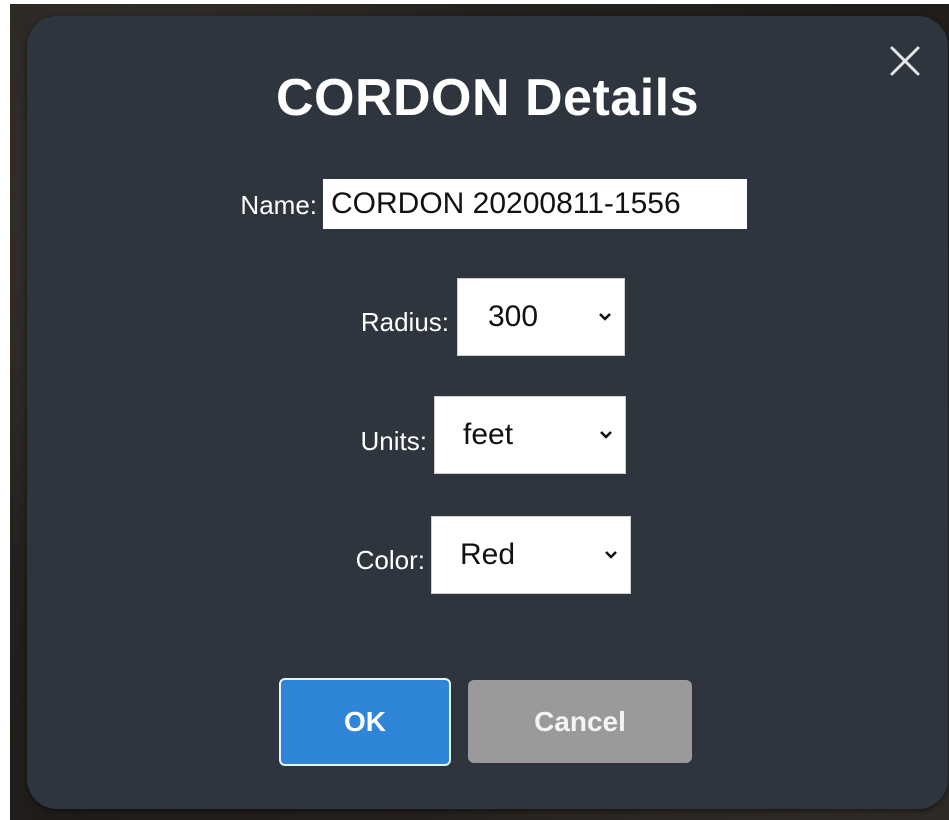 This screenshot has height=820, width=949. Describe the element at coordinates (488, 554) in the screenshot. I see `color-select-value: Red` at that location.